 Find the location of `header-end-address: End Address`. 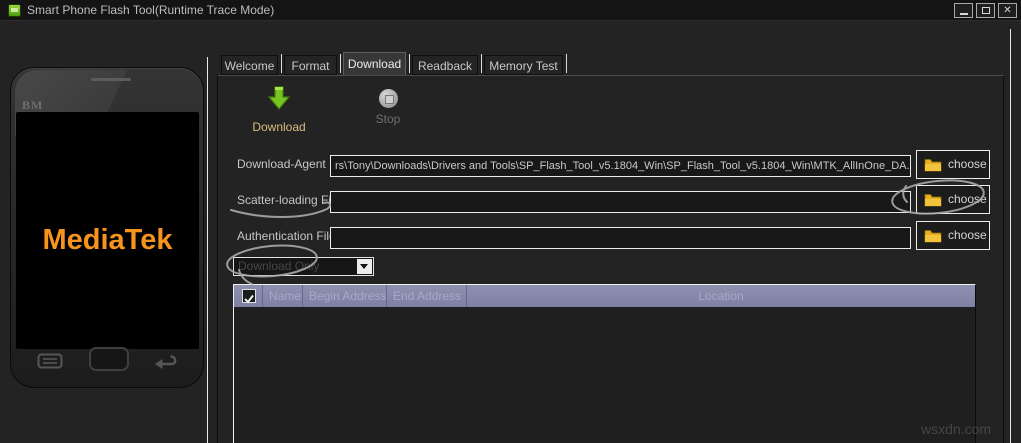

header-end-address: End Address is located at coordinates (427, 296).